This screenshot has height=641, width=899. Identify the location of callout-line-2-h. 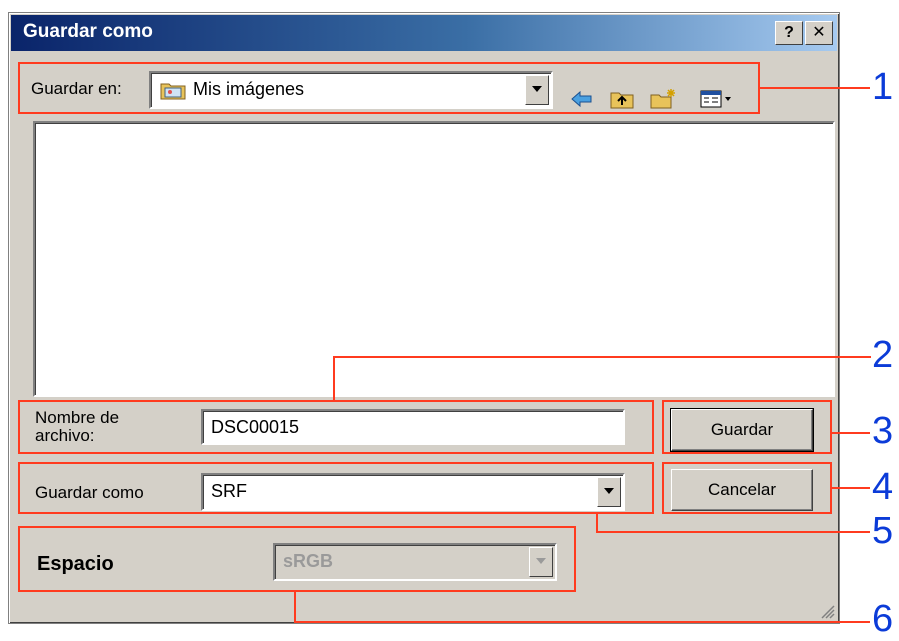
(602, 357).